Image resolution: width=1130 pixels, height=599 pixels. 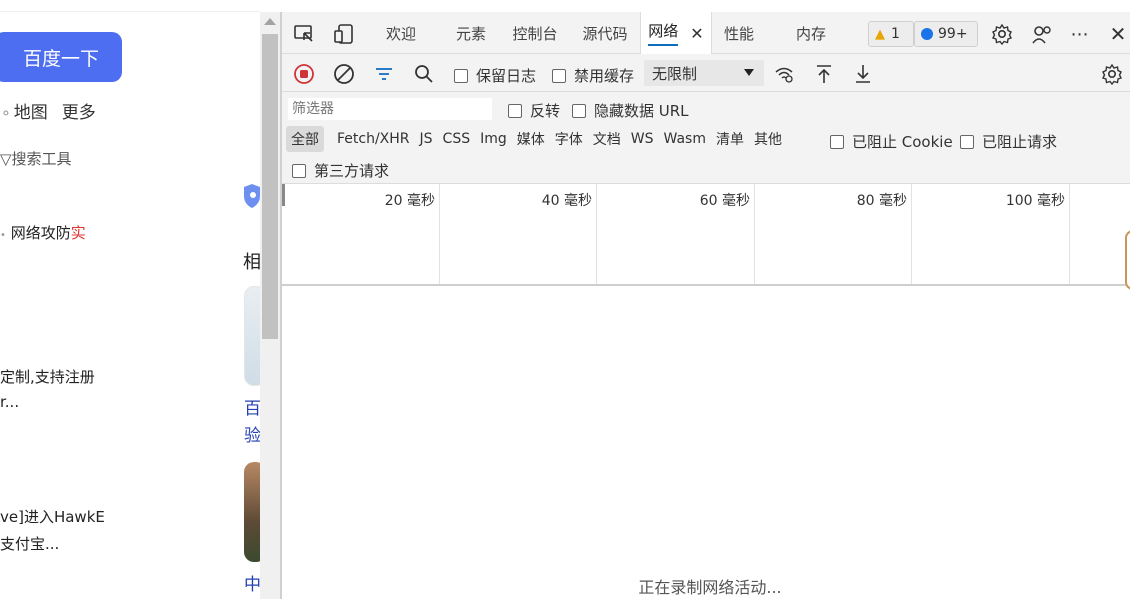 I want to click on tab-console: 控制台, so click(x=535, y=33).